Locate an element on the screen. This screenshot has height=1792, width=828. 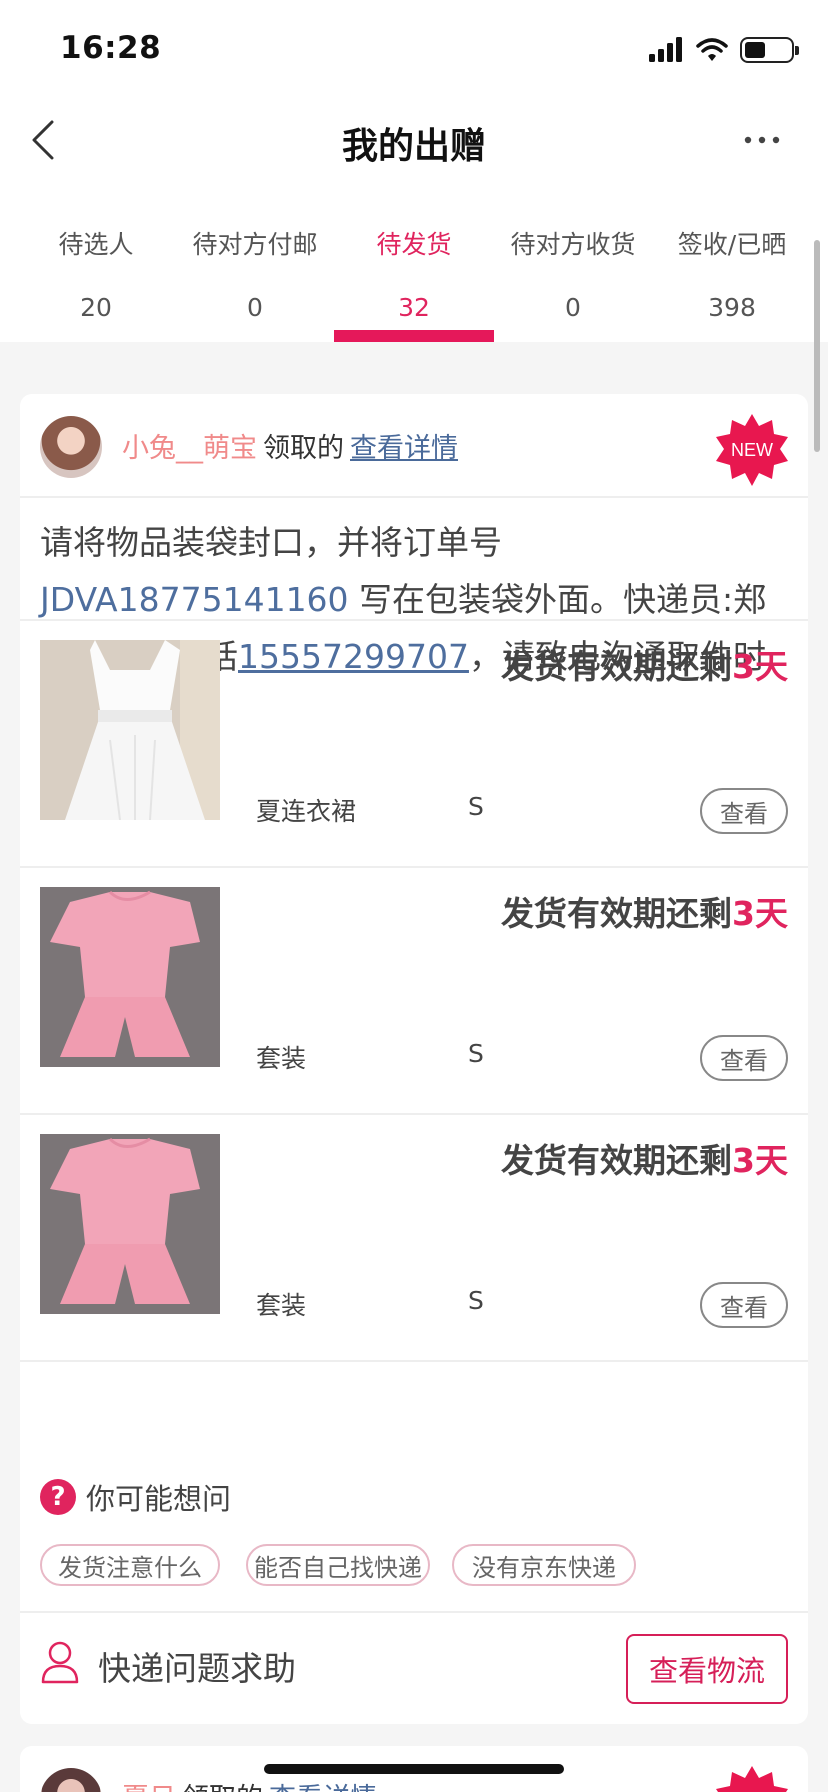
new-badge-text: NEW is located at coordinates (752, 450).